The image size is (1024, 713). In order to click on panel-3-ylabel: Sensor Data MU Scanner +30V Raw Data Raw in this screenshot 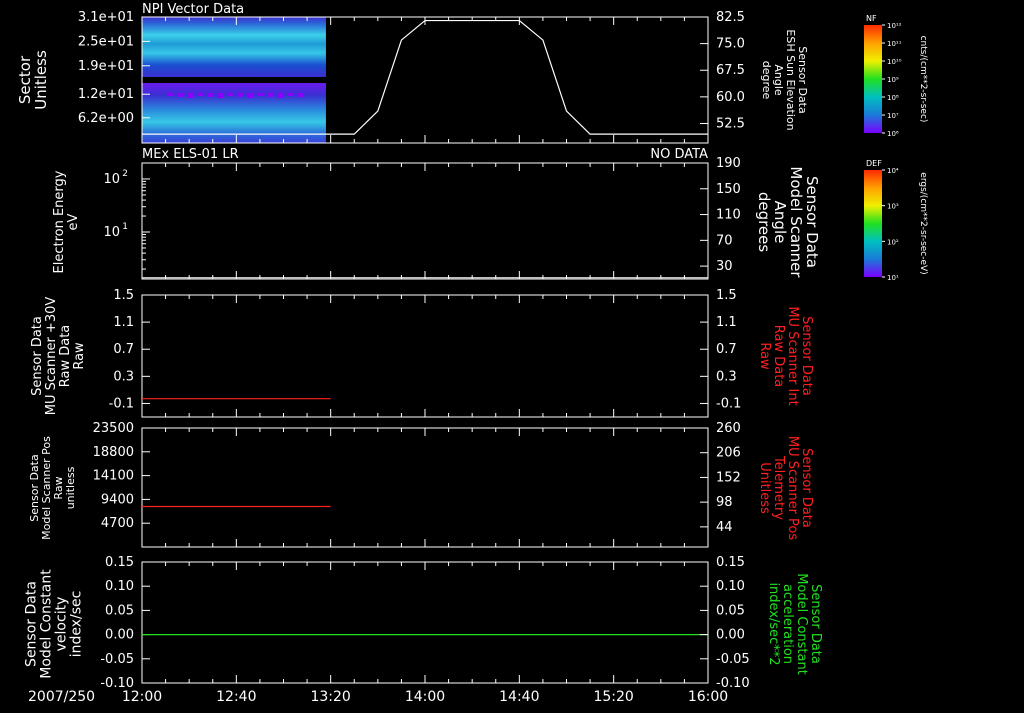, I will do `click(58, 356)`.